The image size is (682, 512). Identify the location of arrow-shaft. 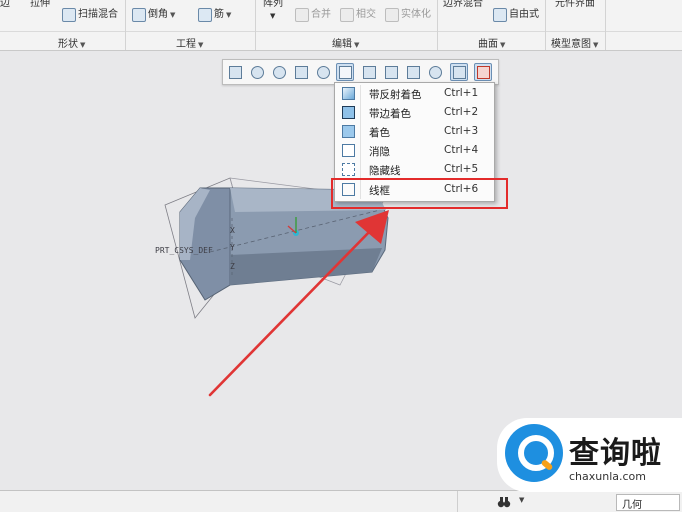
(291, 311).